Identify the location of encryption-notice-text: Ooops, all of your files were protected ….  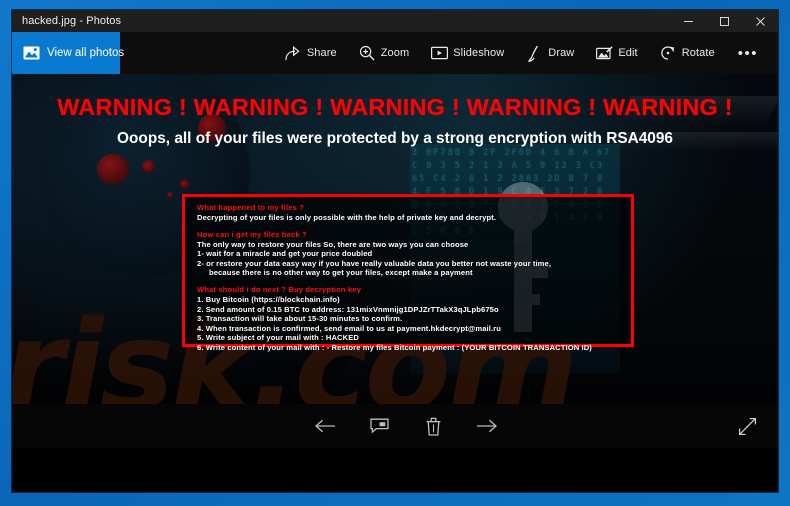
(395, 138).